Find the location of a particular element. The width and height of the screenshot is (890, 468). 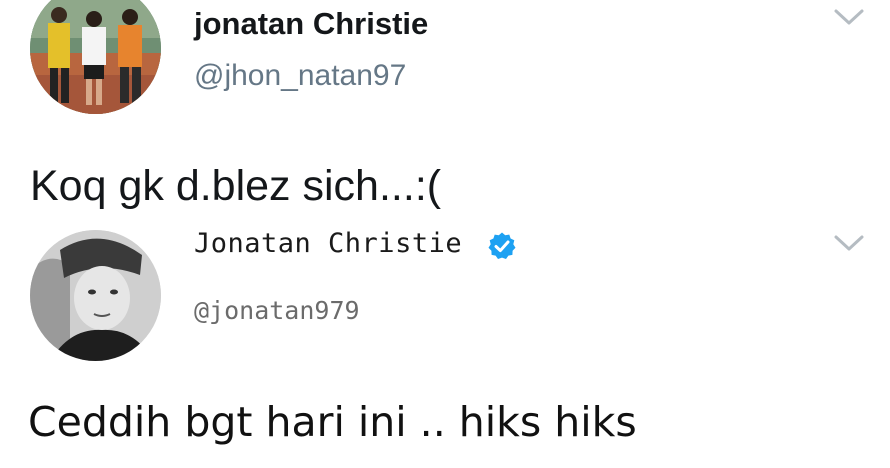

user-handle: @jonatan979 is located at coordinates (277, 311).